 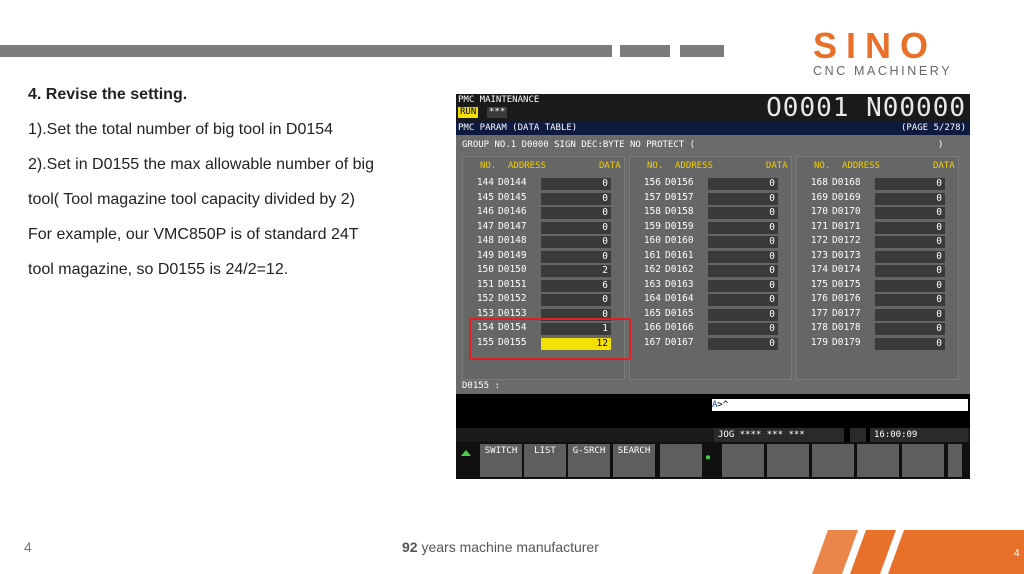 I want to click on table-row: 168 D0168 0, so click(x=877, y=184).